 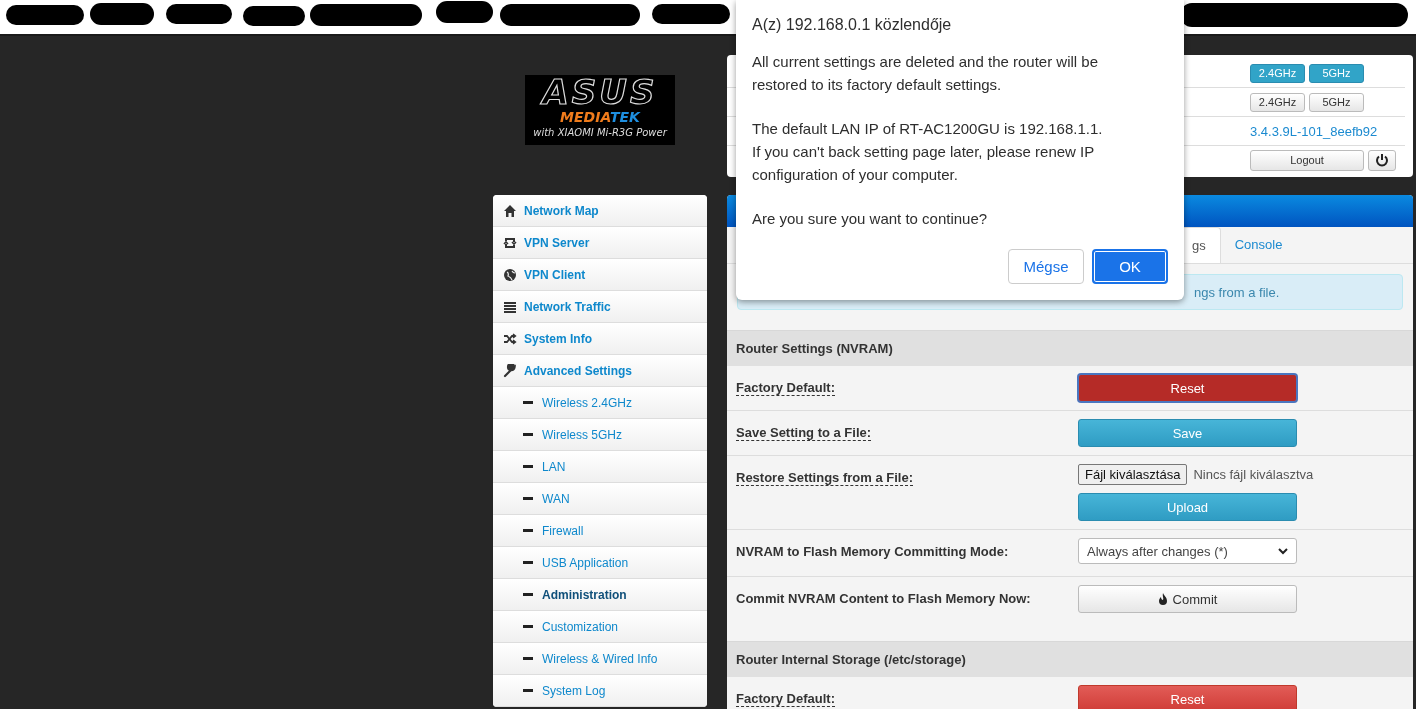 What do you see at coordinates (1187, 599) in the screenshot?
I see `commit-button: Commit` at bounding box center [1187, 599].